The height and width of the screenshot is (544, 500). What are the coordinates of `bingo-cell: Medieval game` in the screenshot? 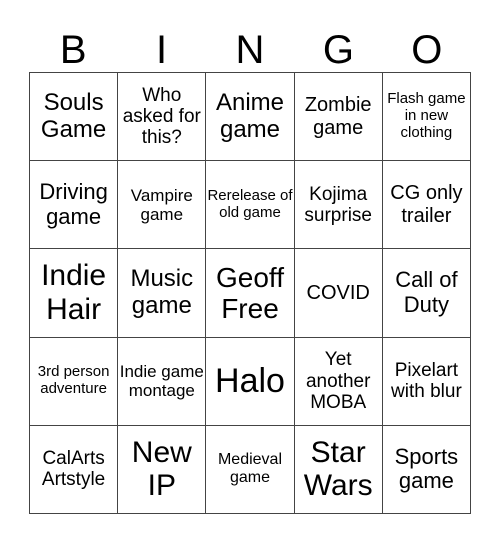 It's located at (250, 469).